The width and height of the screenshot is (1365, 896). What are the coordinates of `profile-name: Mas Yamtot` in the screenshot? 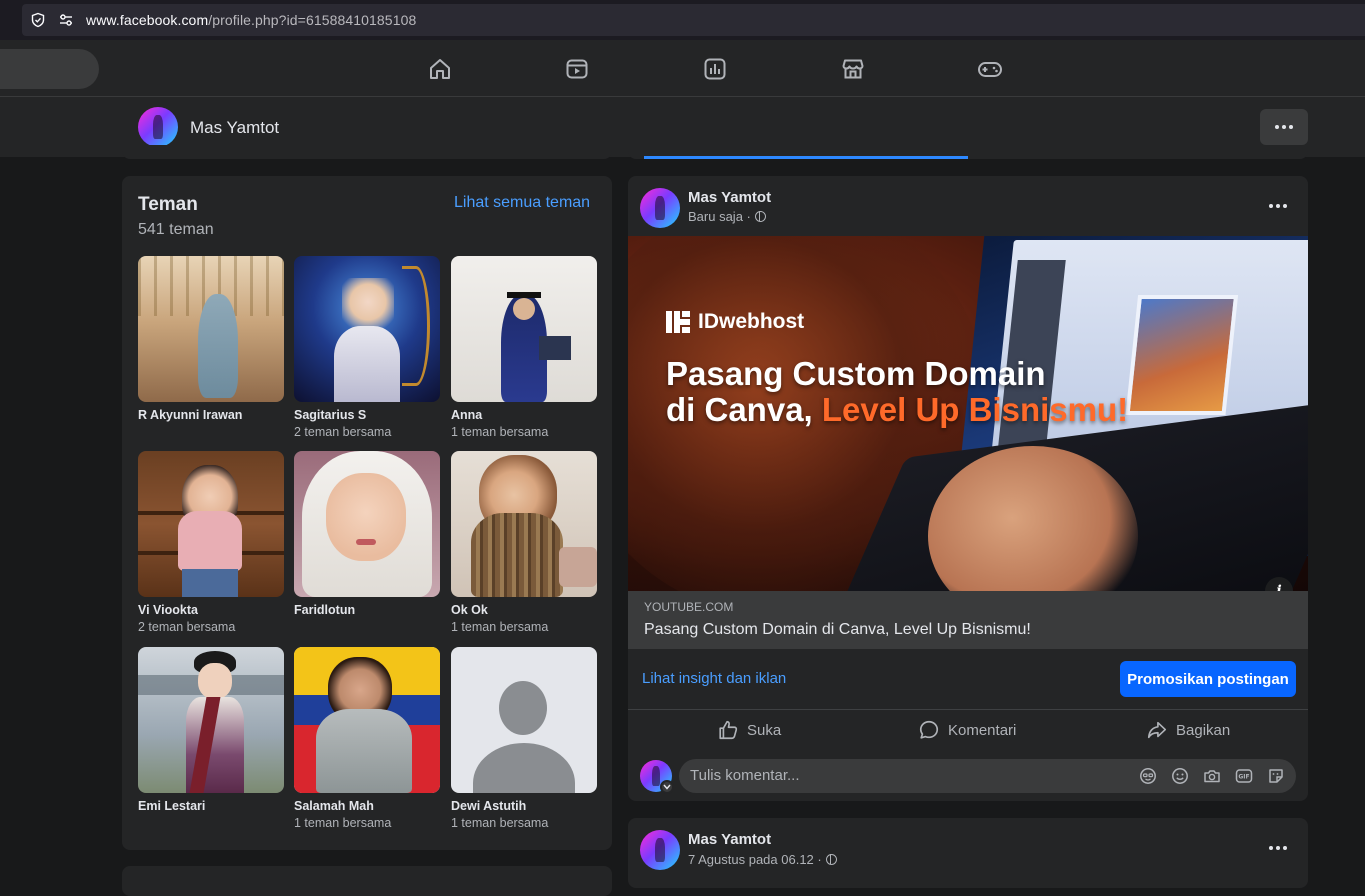 It's located at (234, 128).